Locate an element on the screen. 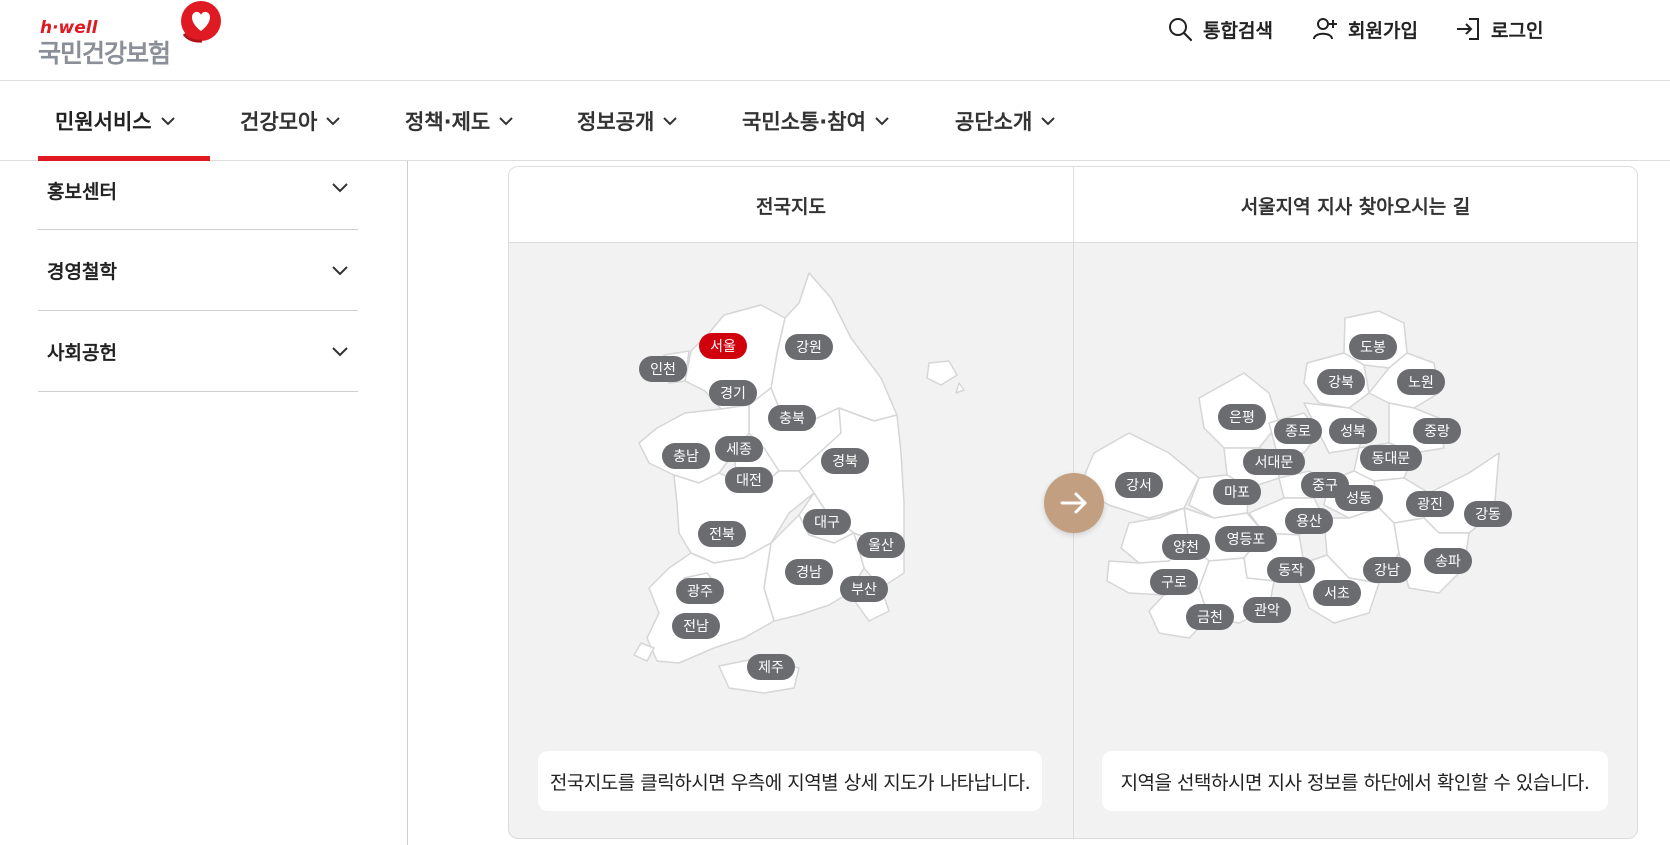  region-chip-text: 경남 is located at coordinates (809, 573).